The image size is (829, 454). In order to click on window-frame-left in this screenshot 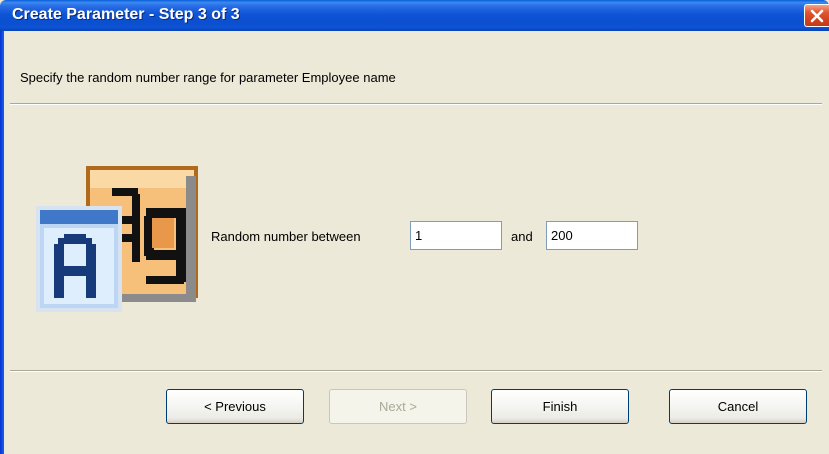, I will do `click(2, 242)`.